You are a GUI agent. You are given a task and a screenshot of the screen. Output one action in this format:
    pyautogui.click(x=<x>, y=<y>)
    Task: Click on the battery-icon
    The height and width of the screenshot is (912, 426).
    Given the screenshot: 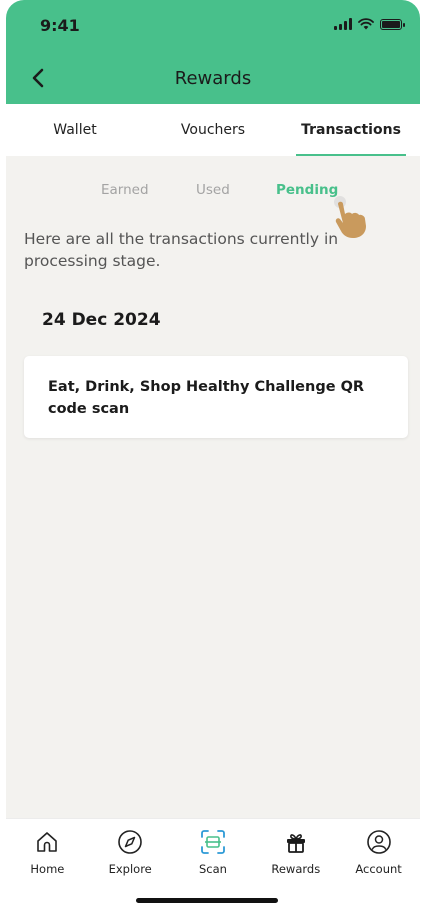 What is the action you would take?
    pyautogui.click(x=392, y=24)
    